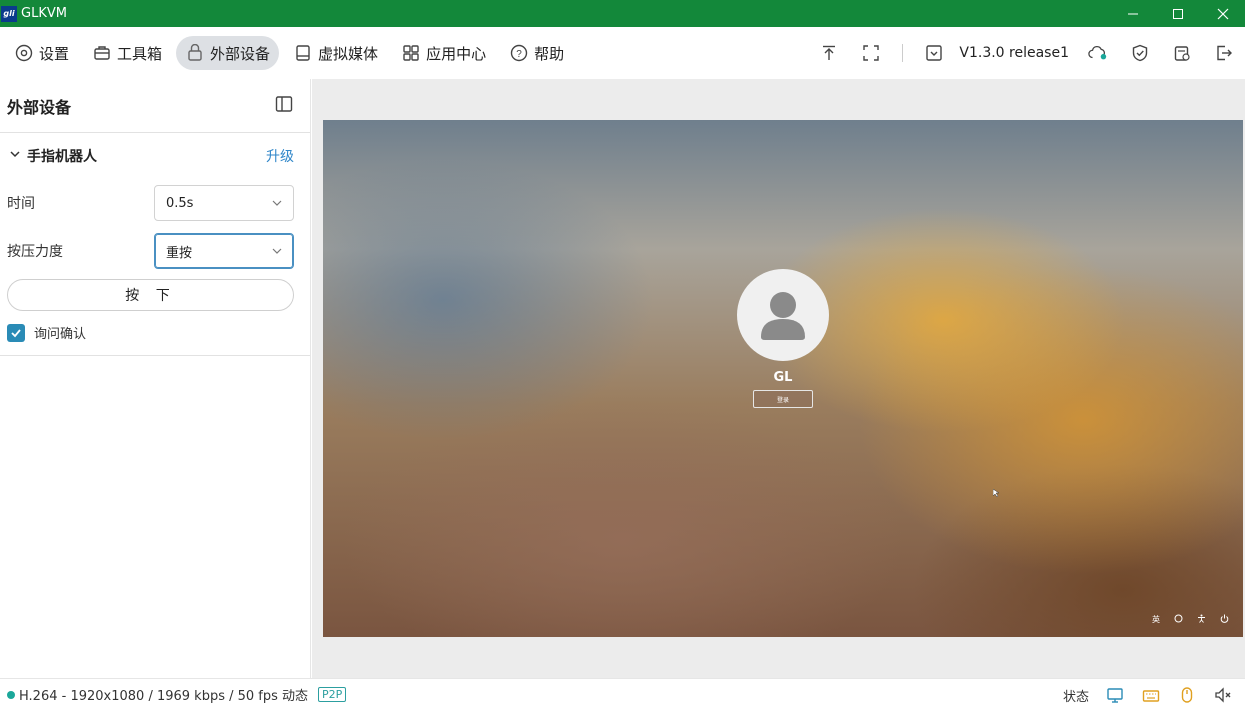 The height and width of the screenshot is (710, 1245). I want to click on minimize-icon, so click(1132, 13).